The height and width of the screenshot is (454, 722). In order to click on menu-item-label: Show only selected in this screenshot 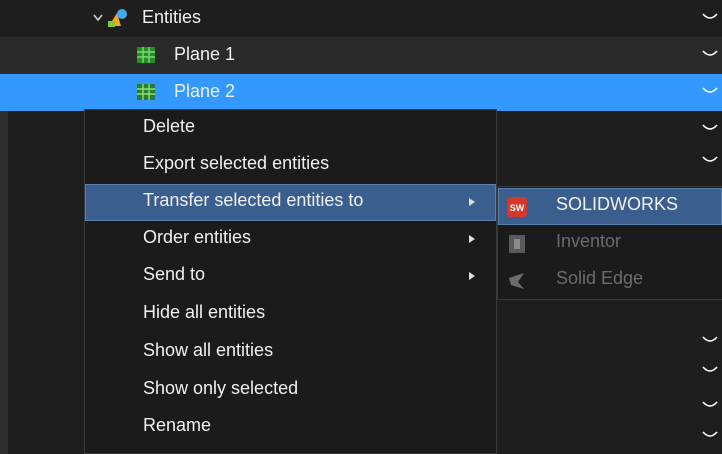, I will do `click(221, 388)`.